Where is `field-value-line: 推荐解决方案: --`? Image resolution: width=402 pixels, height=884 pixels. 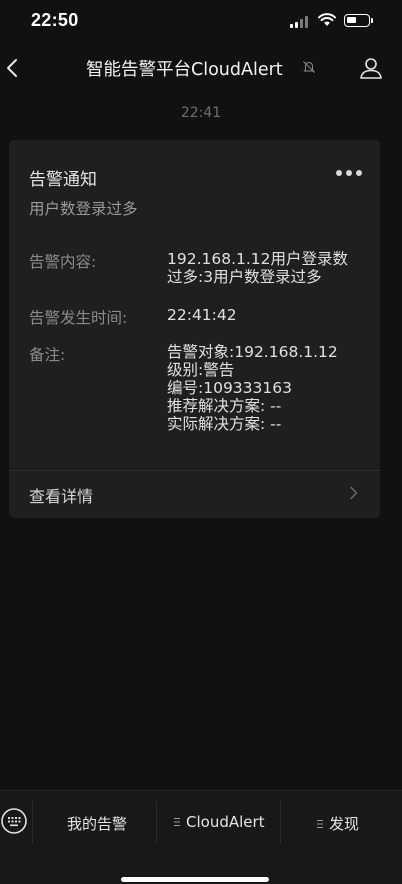
field-value-line: 推荐解决方案: -- is located at coordinates (224, 406).